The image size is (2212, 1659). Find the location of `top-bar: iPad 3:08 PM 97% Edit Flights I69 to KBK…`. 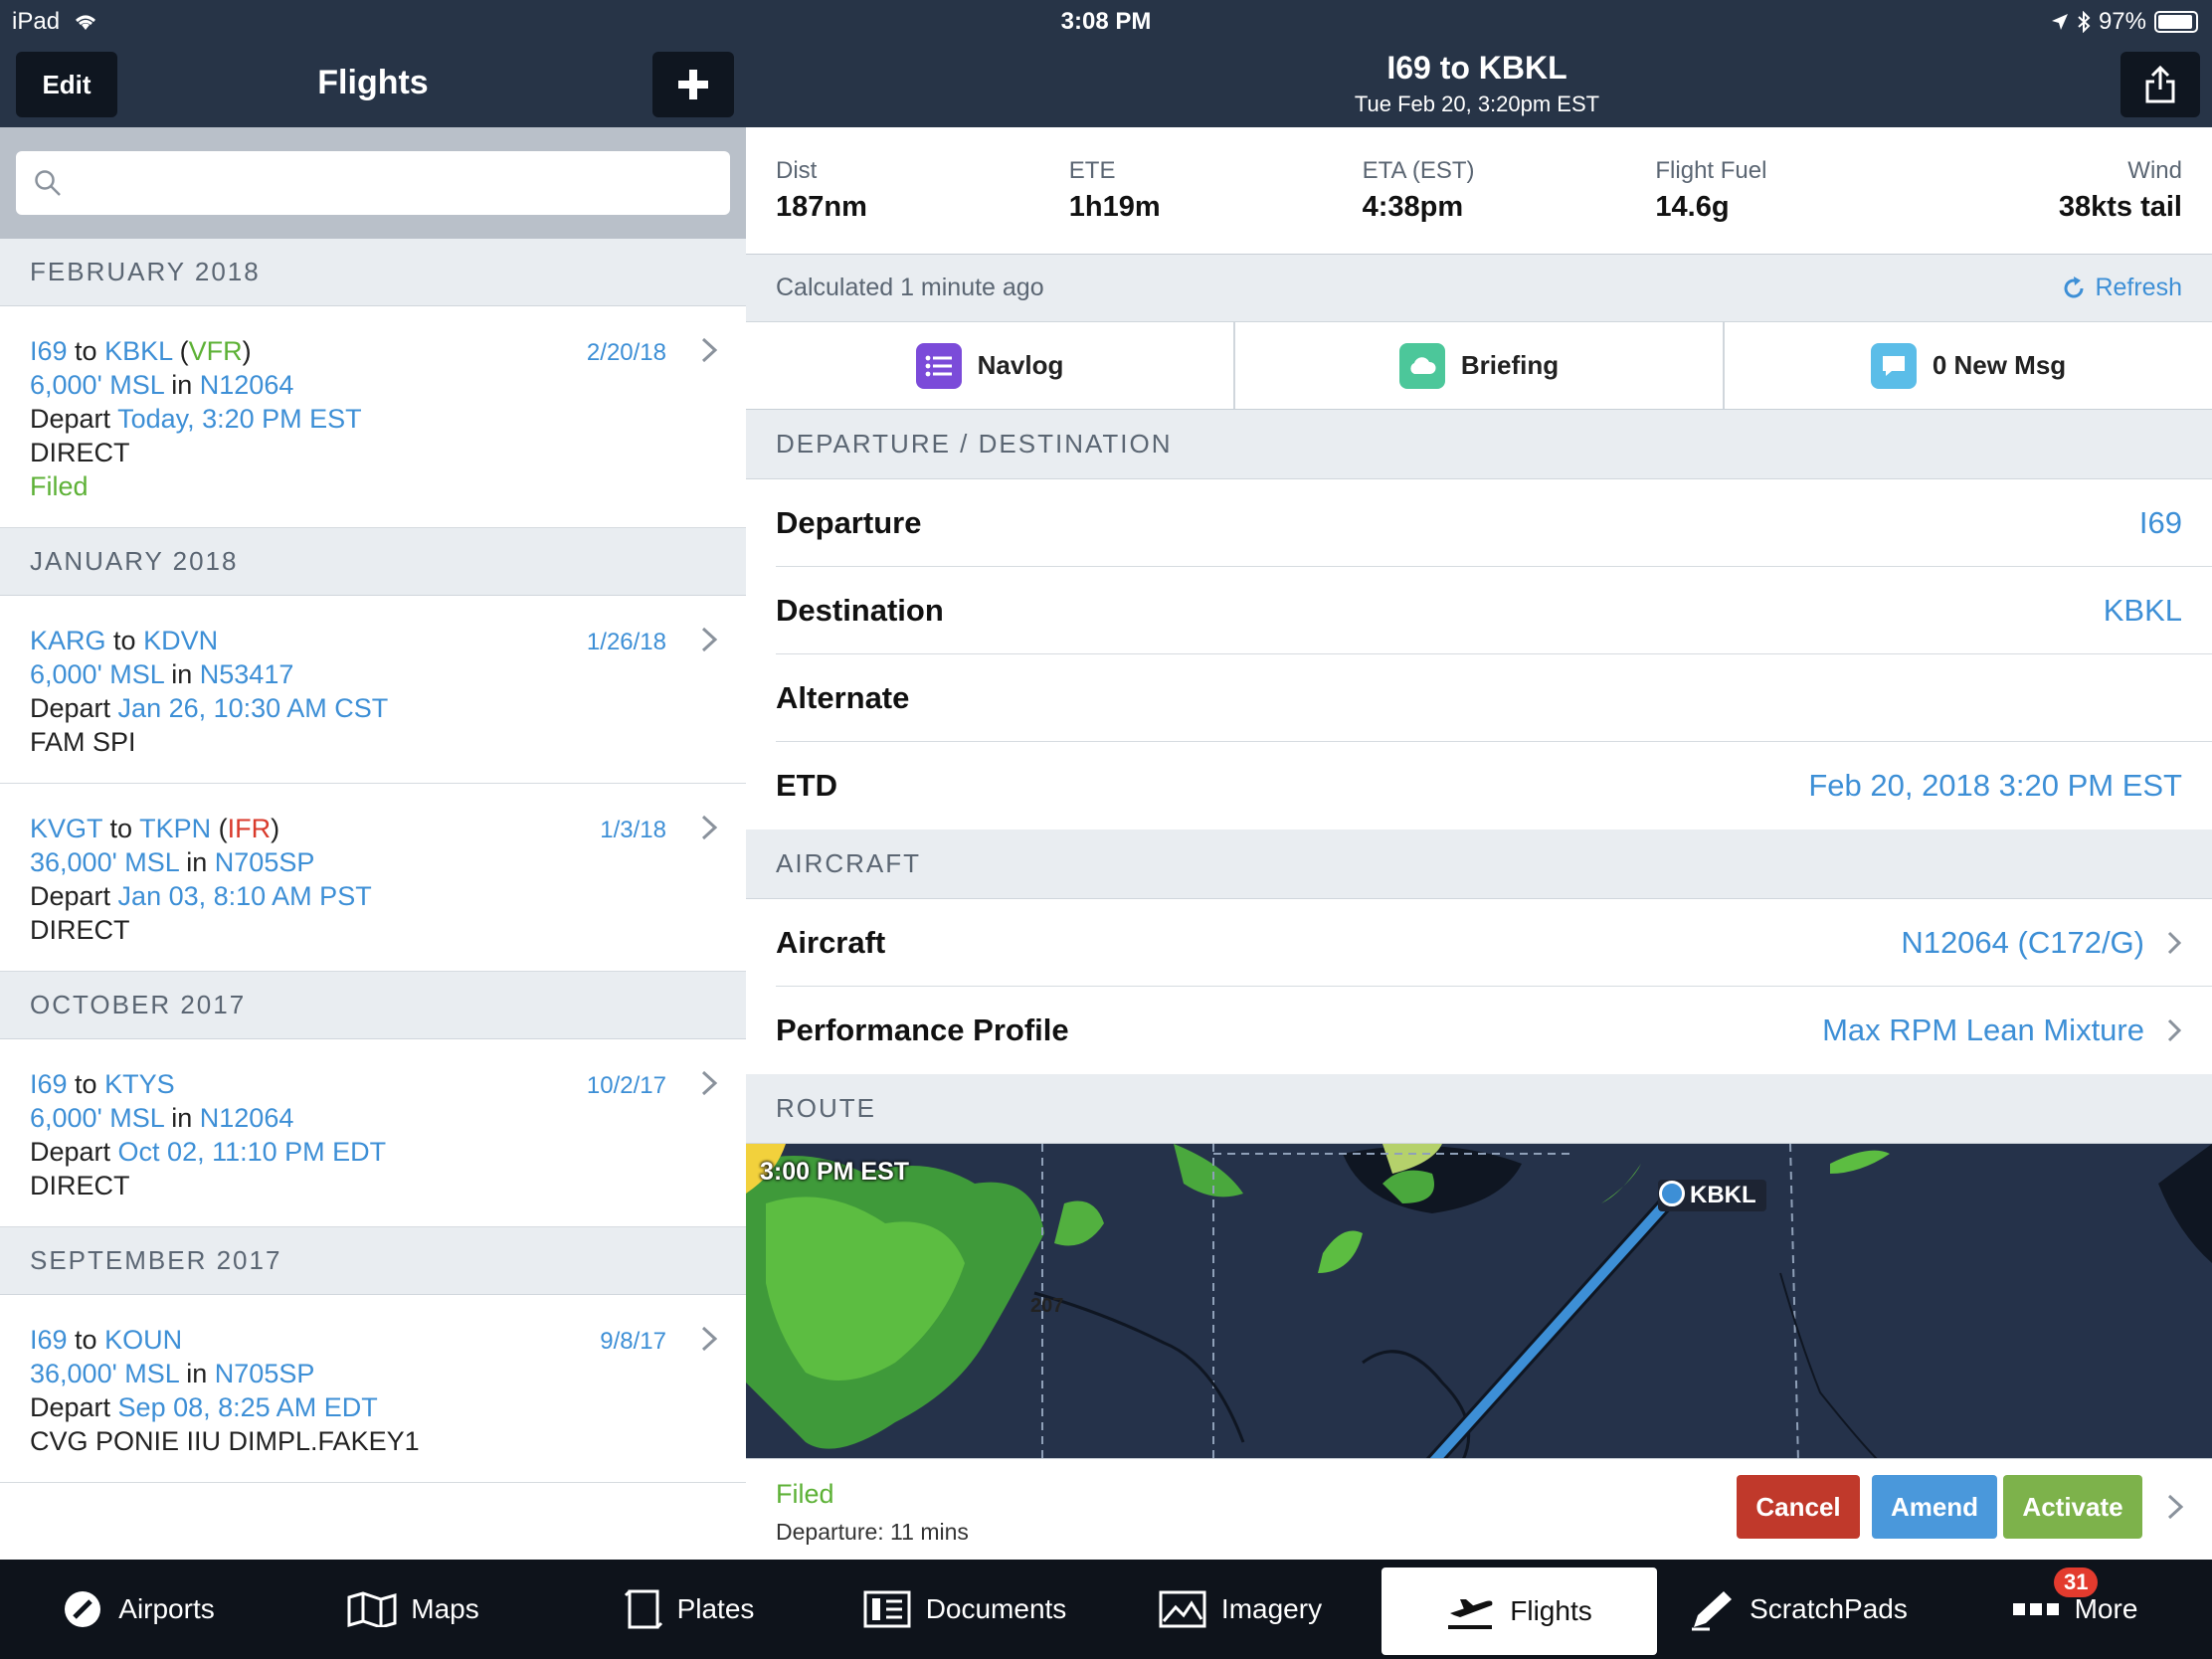

top-bar: iPad 3:08 PM 97% Edit Flights I69 to KBK… is located at coordinates (1106, 63).